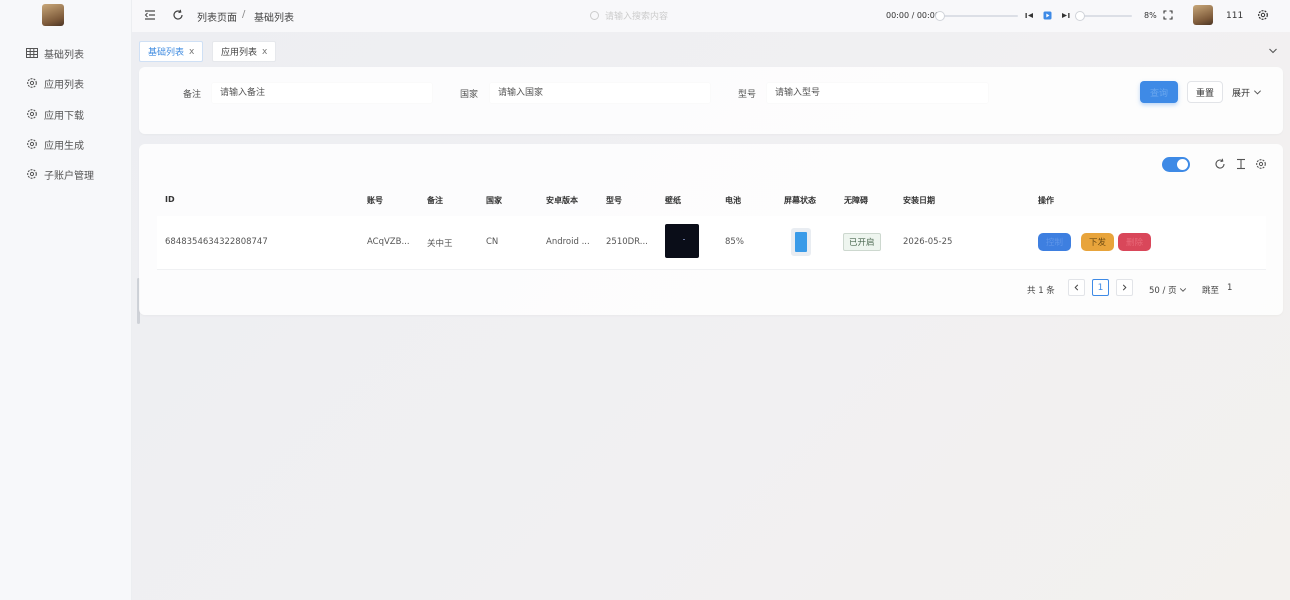  Describe the element at coordinates (1103, 16) in the screenshot. I see `volume-slider` at that location.